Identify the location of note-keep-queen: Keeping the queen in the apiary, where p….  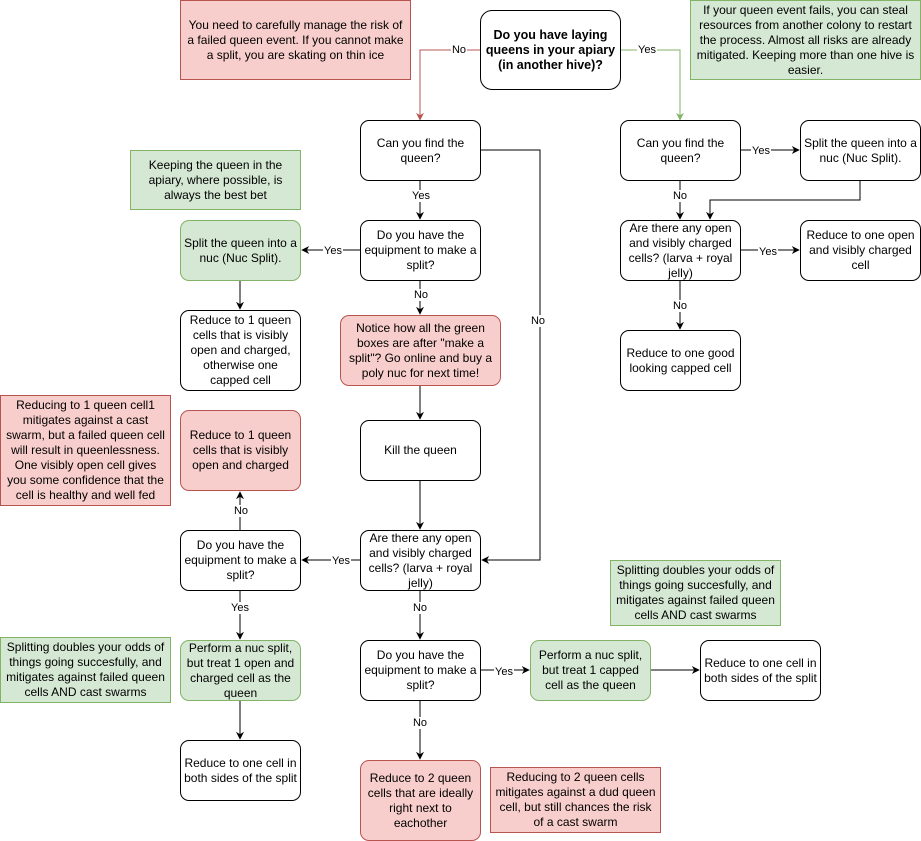
(215, 180).